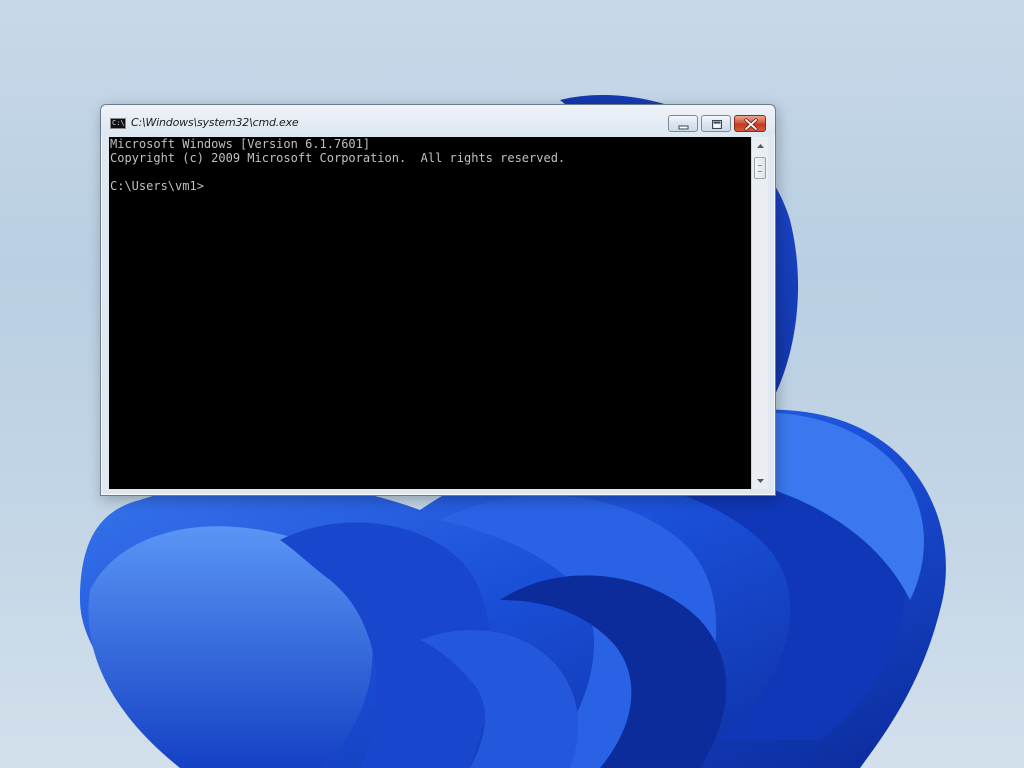  I want to click on close-icon, so click(751, 124).